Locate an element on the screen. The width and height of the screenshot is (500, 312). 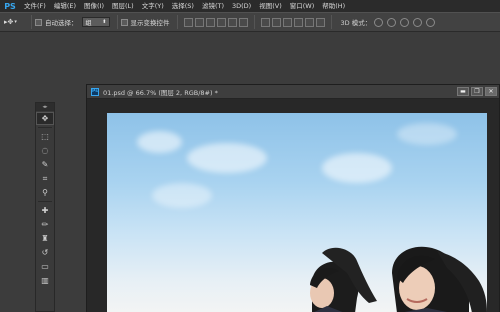
window-controls: ▬ ❐ ✕ is located at coordinates (477, 91).